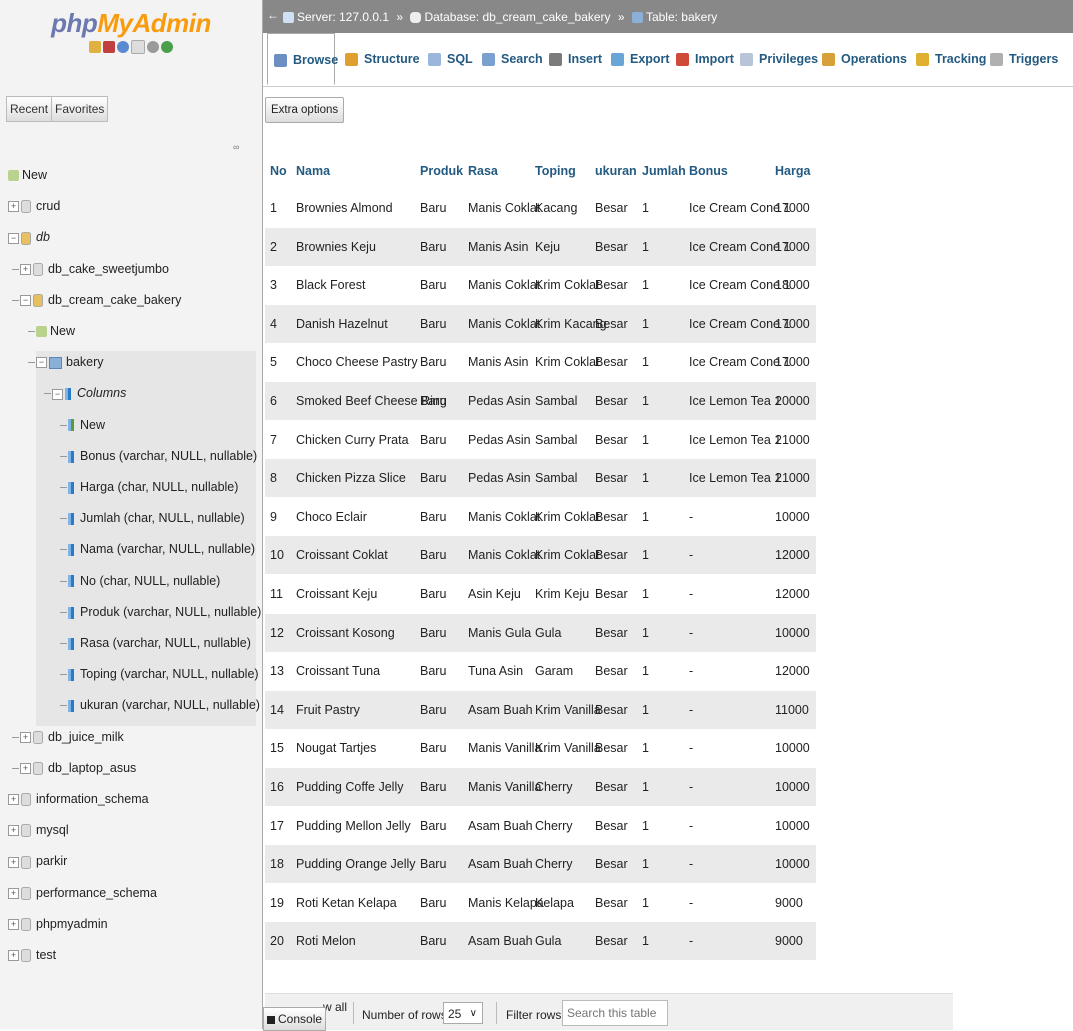 The height and width of the screenshot is (1031, 1073). I want to click on tree-item-toping-varchar-null-nullable: Toping (varchar, NULL, nullable), so click(163, 674).